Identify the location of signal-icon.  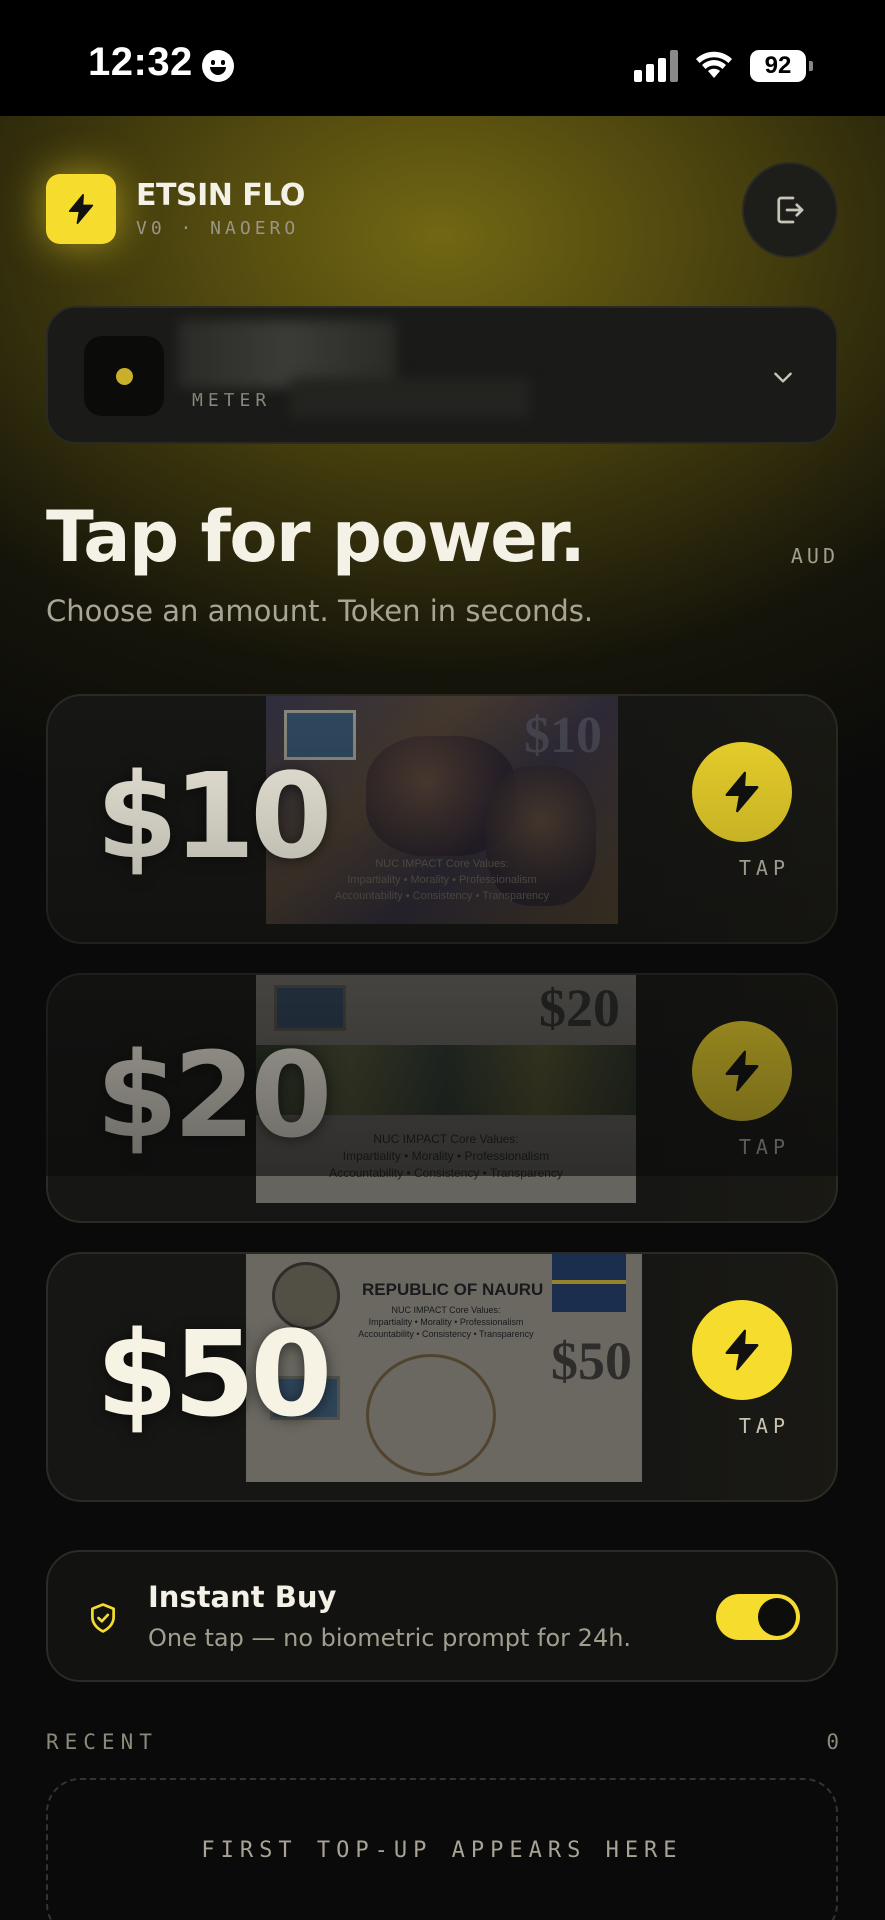
(658, 66).